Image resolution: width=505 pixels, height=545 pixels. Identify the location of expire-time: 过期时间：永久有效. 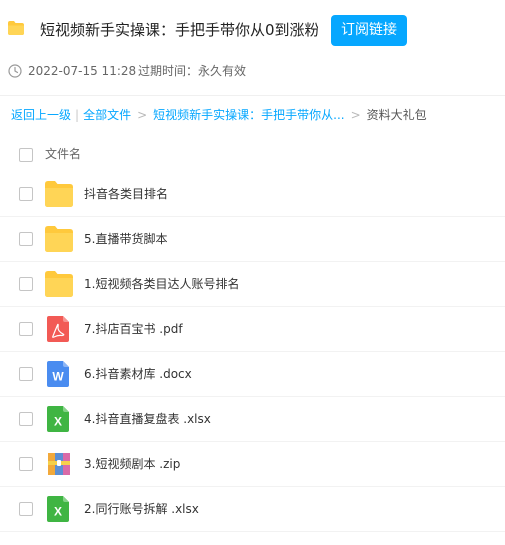
(192, 71).